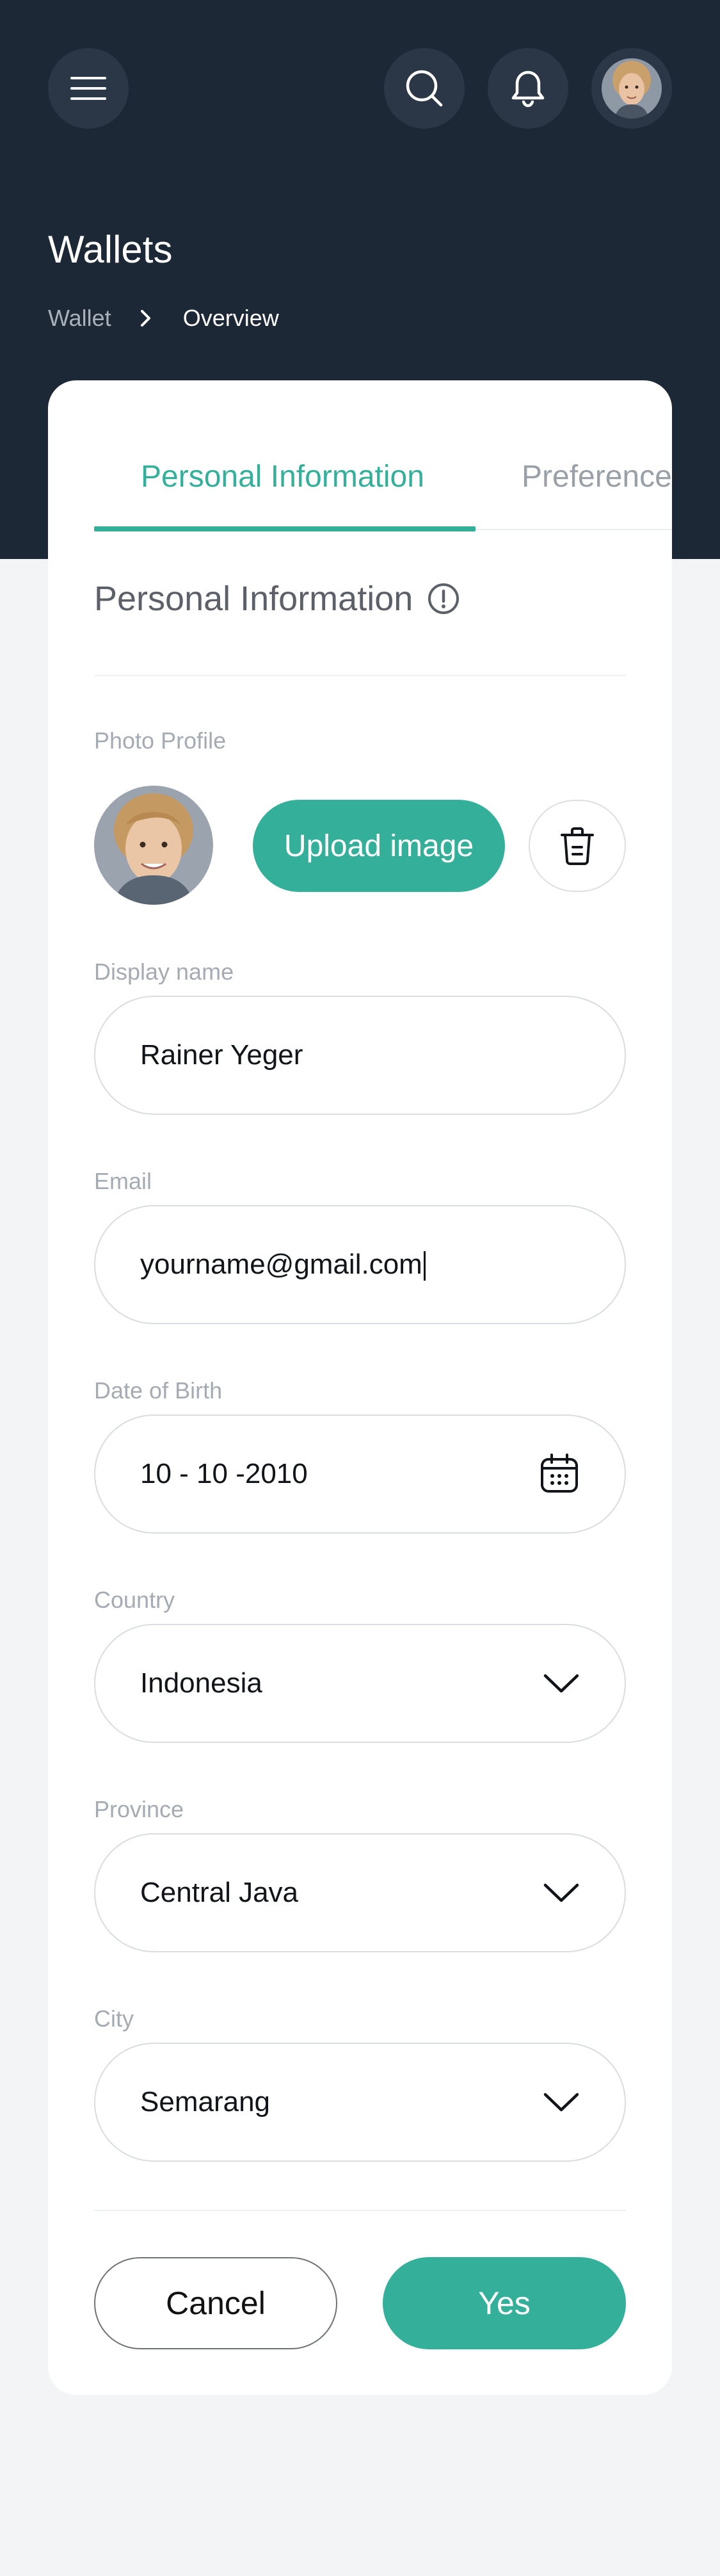 This screenshot has width=720, height=2576. I want to click on email-value-wrapper: yourname@gmail.com, so click(360, 1265).